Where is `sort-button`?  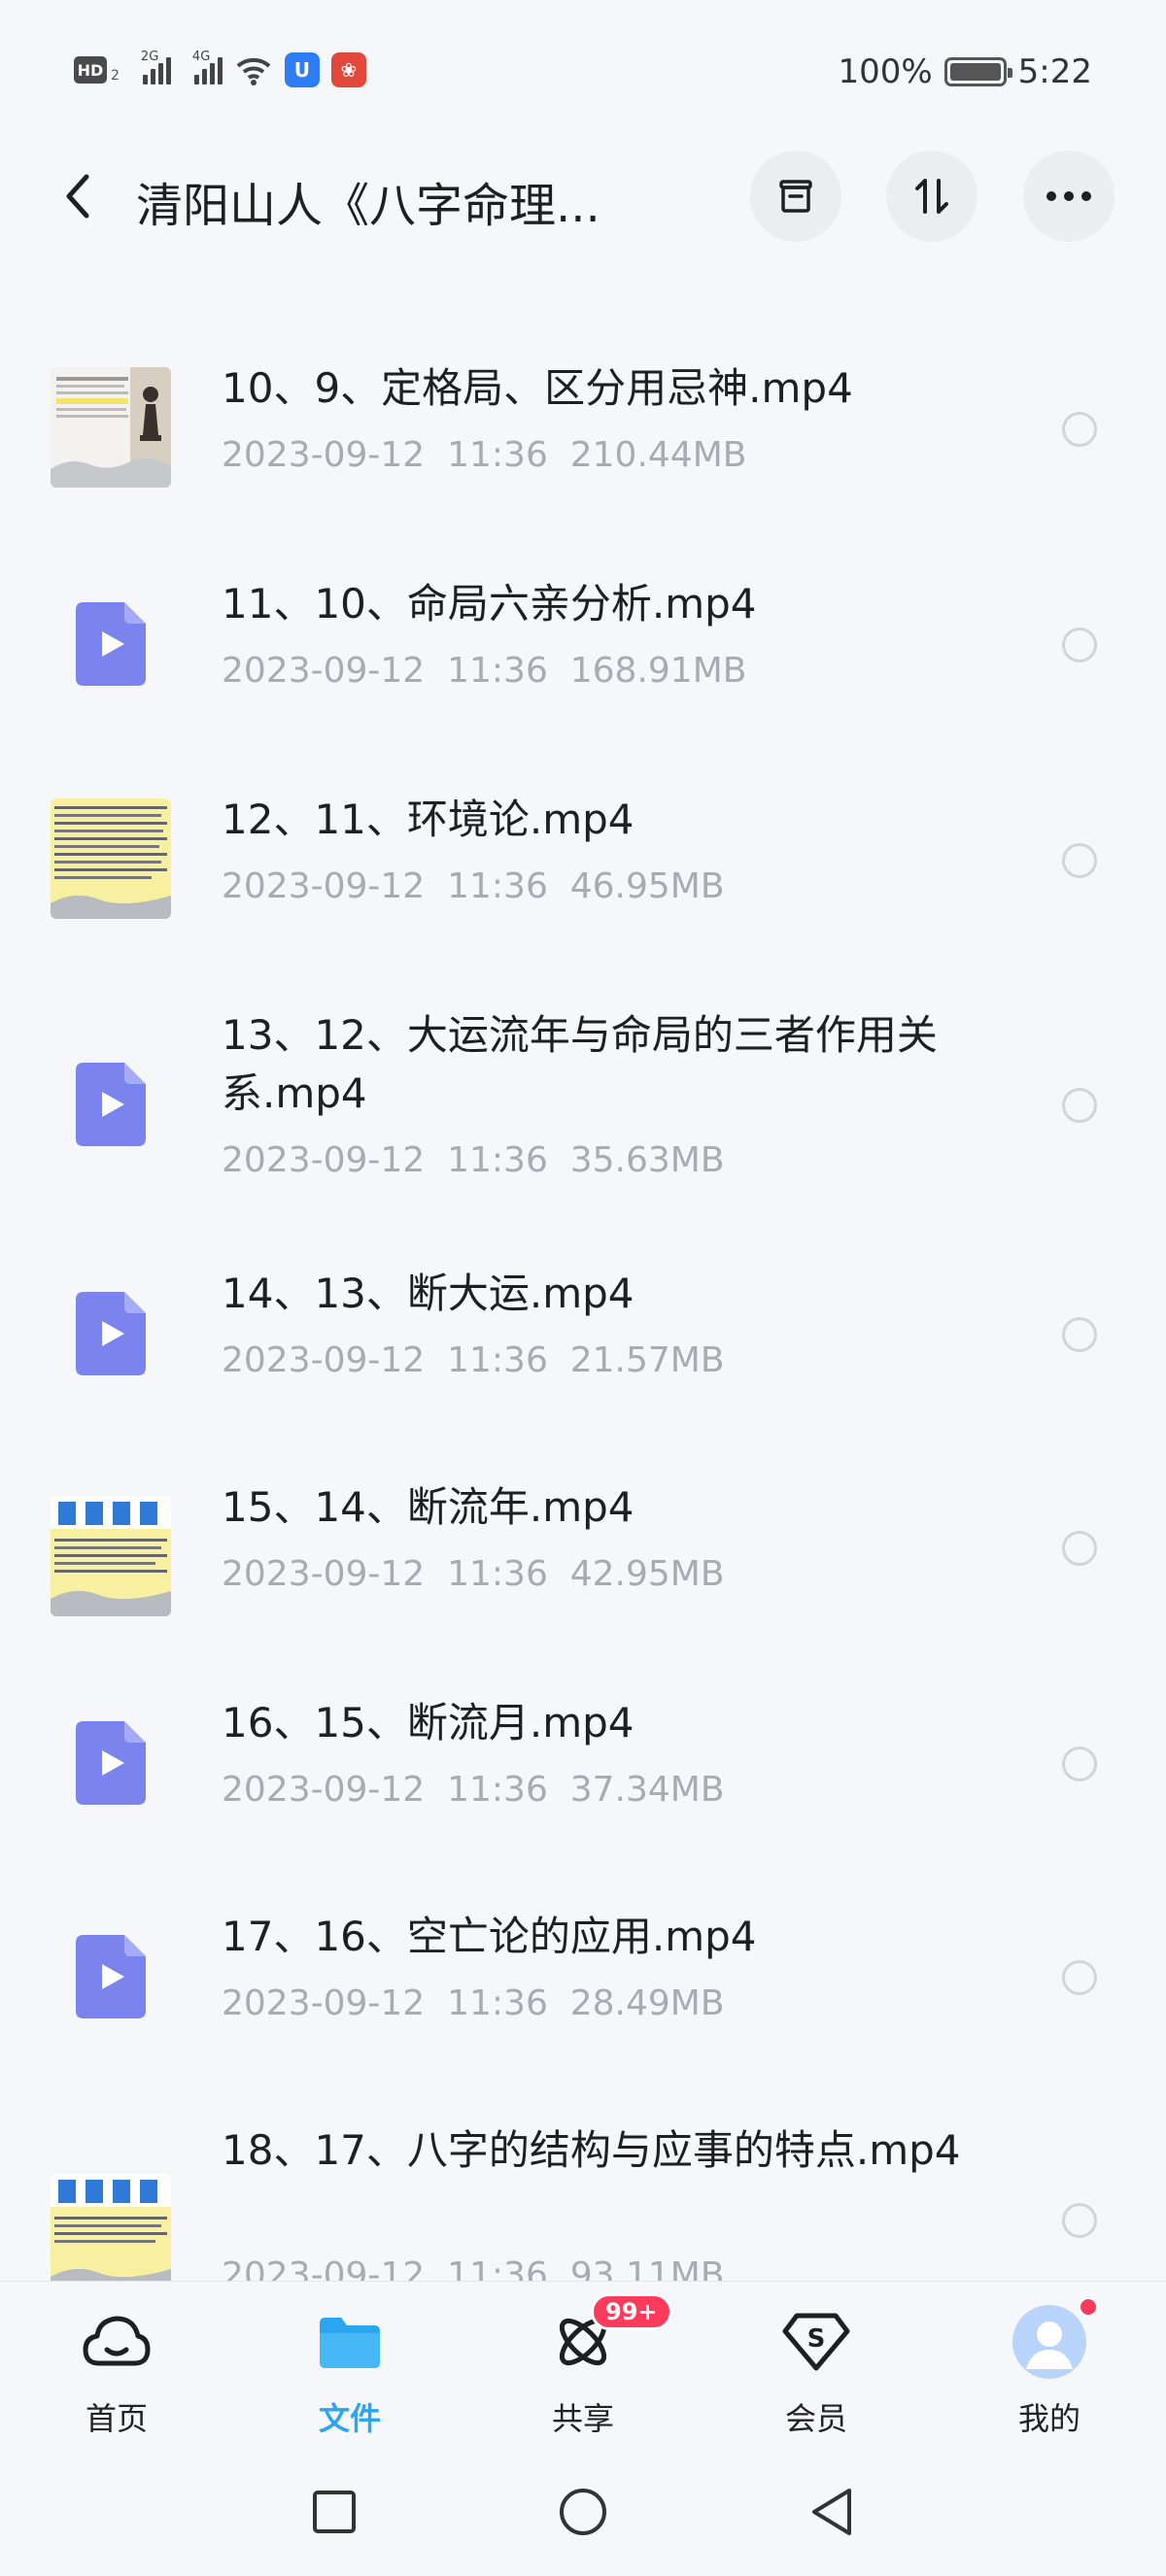
sort-button is located at coordinates (931, 196).